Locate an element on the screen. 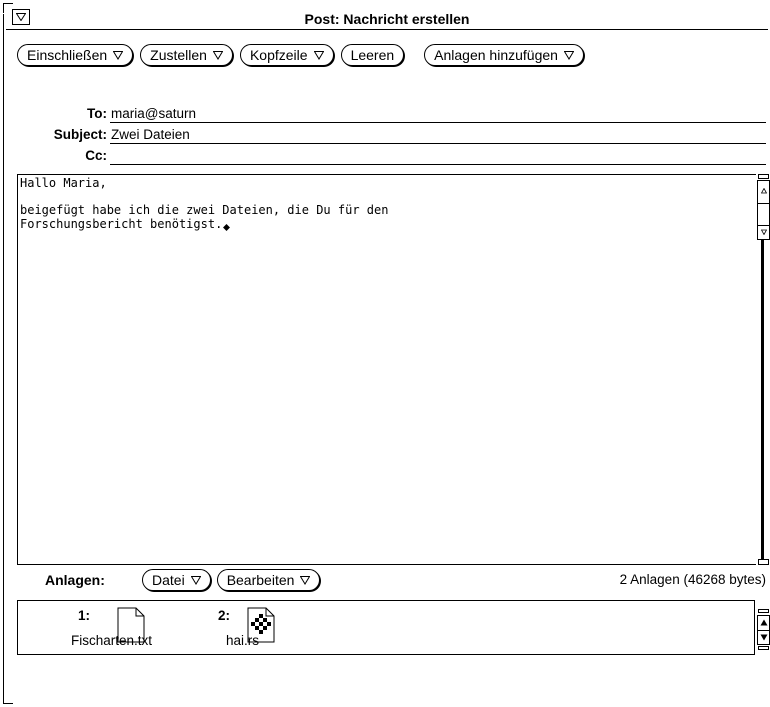 The height and width of the screenshot is (707, 770). file-menu-button: Datei is located at coordinates (176, 580).